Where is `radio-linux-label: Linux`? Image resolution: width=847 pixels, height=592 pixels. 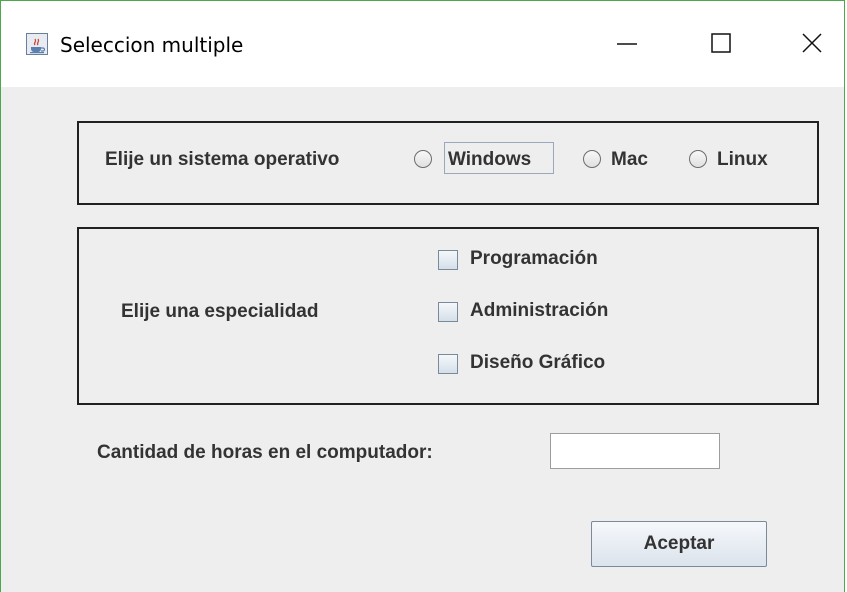 radio-linux-label: Linux is located at coordinates (742, 160).